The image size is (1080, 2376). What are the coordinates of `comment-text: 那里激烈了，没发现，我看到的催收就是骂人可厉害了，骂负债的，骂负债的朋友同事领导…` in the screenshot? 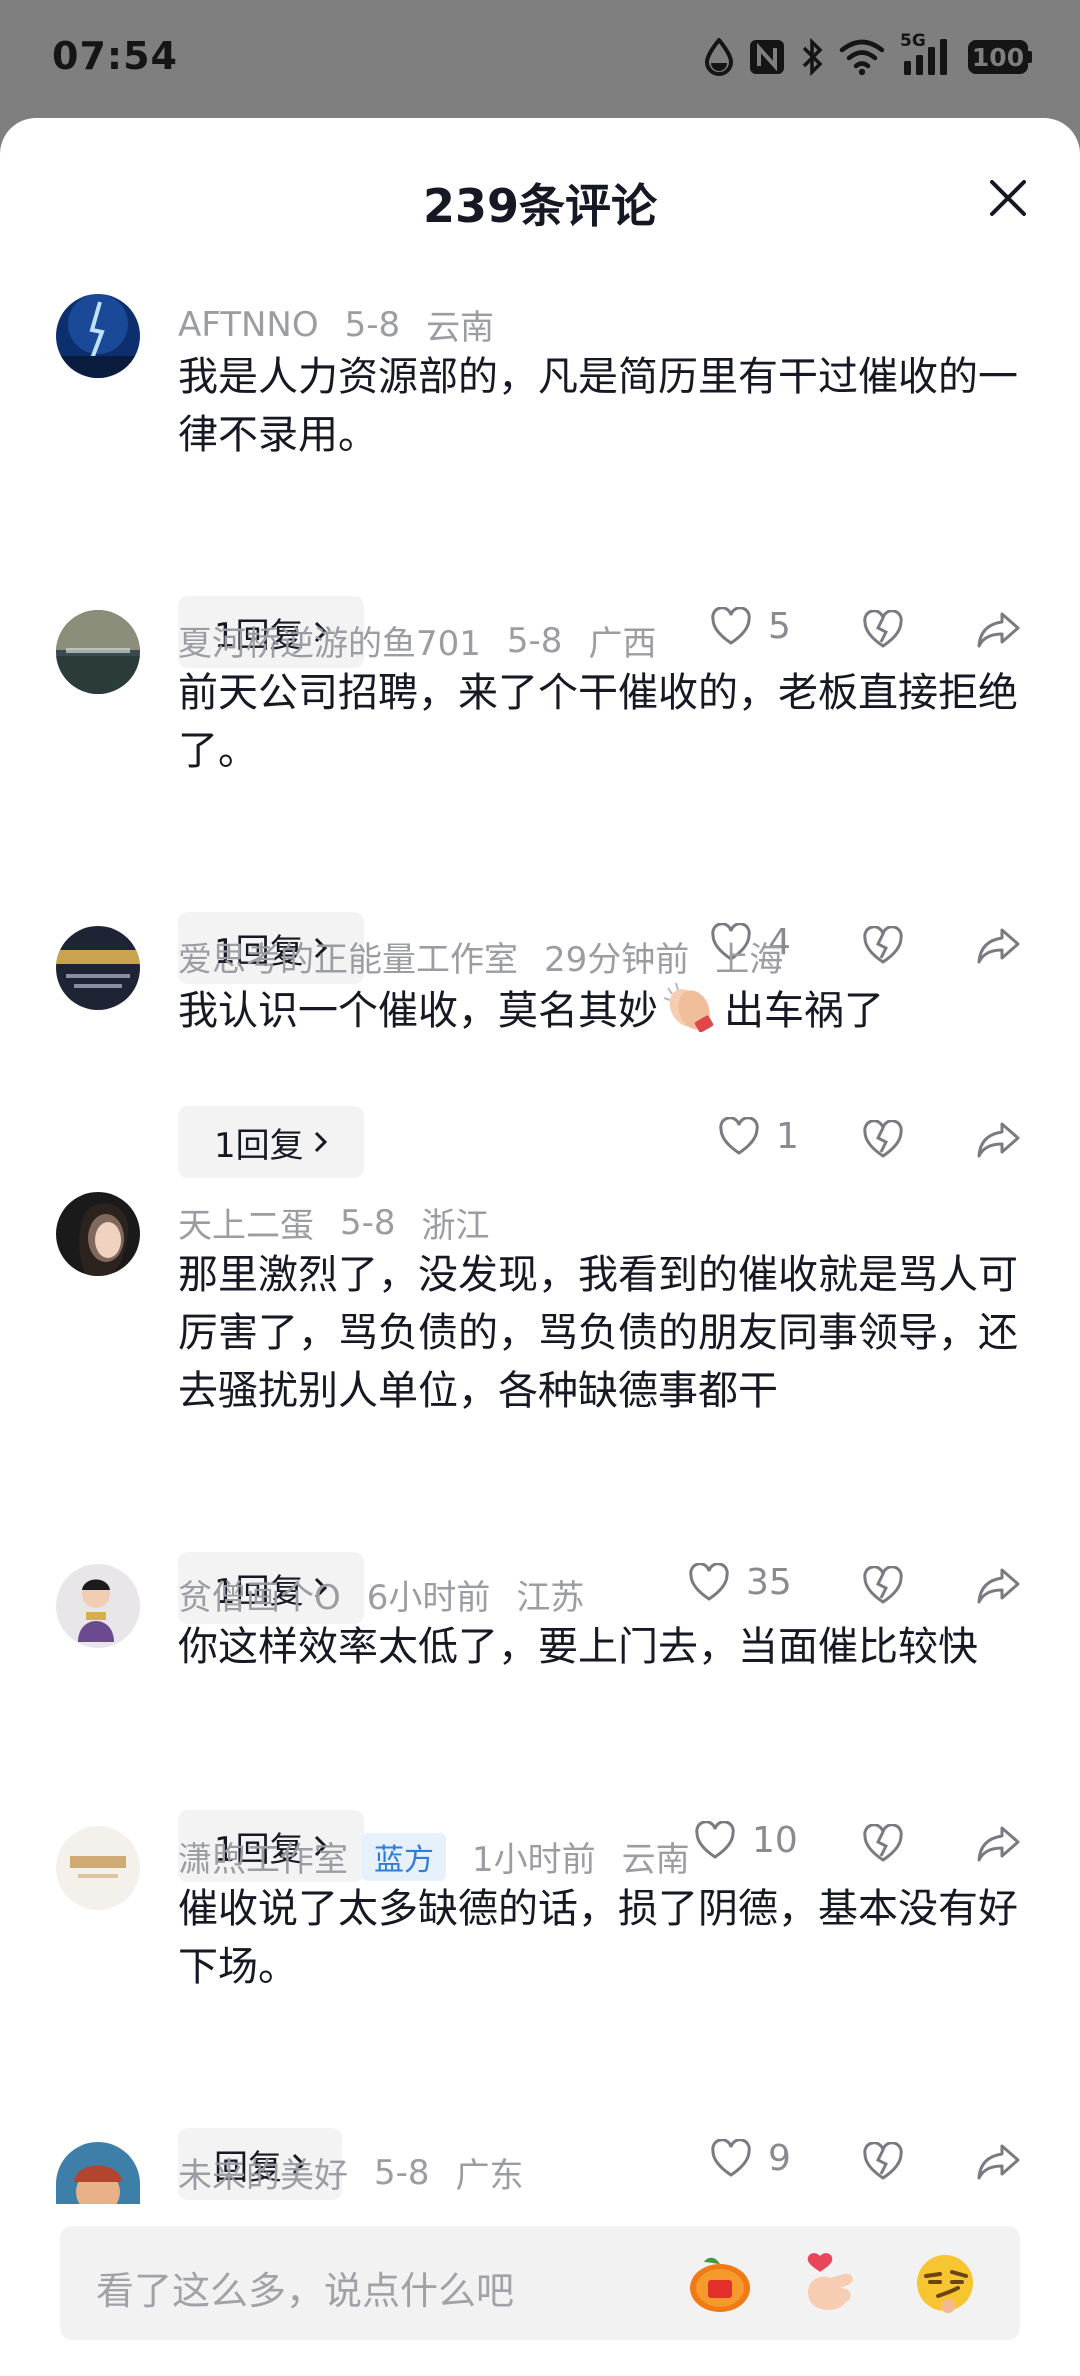 It's located at (598, 1333).